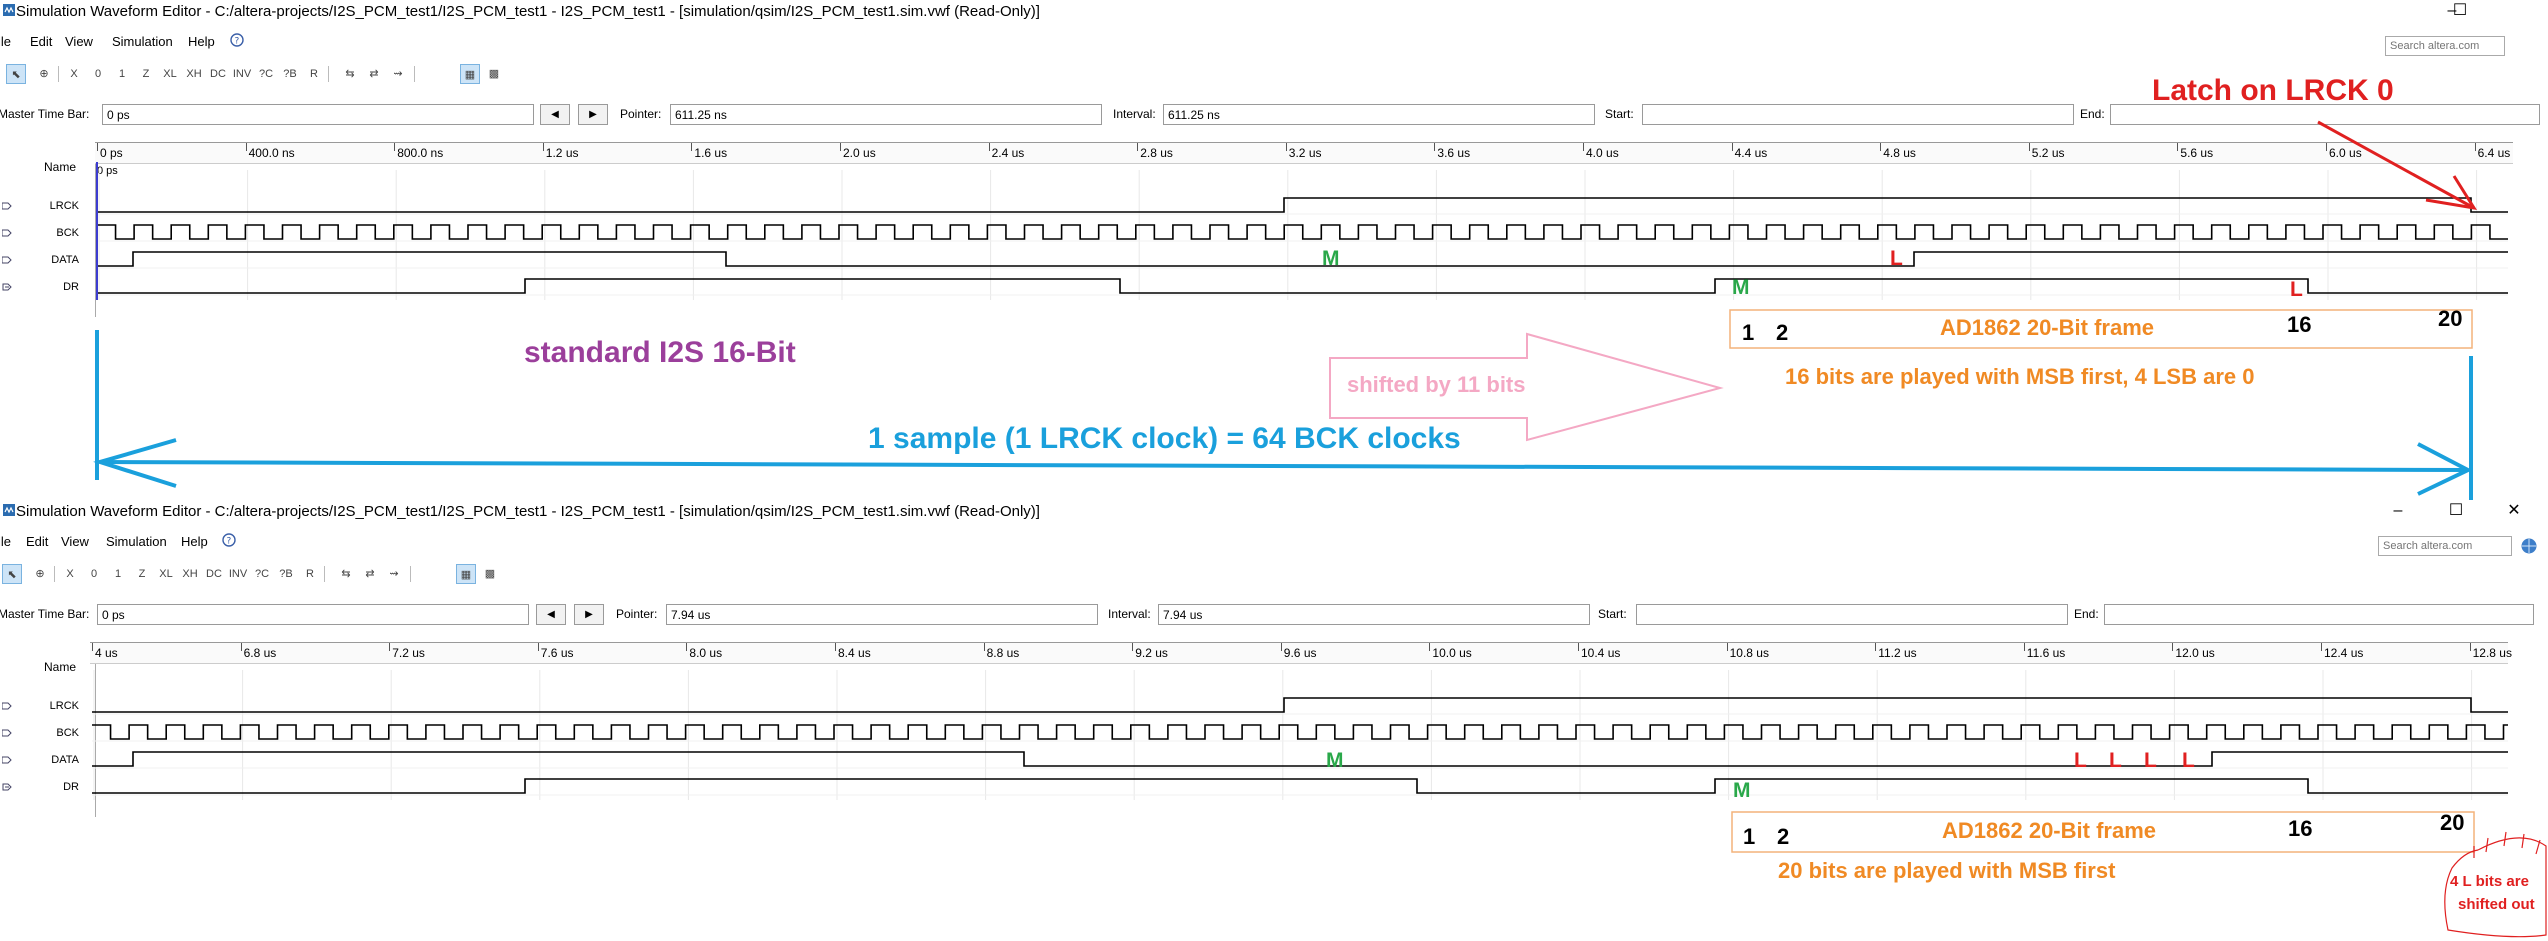 The image size is (2548, 941). I want to click on frame1-title: AD1862 20-Bit frame, so click(2047, 327).